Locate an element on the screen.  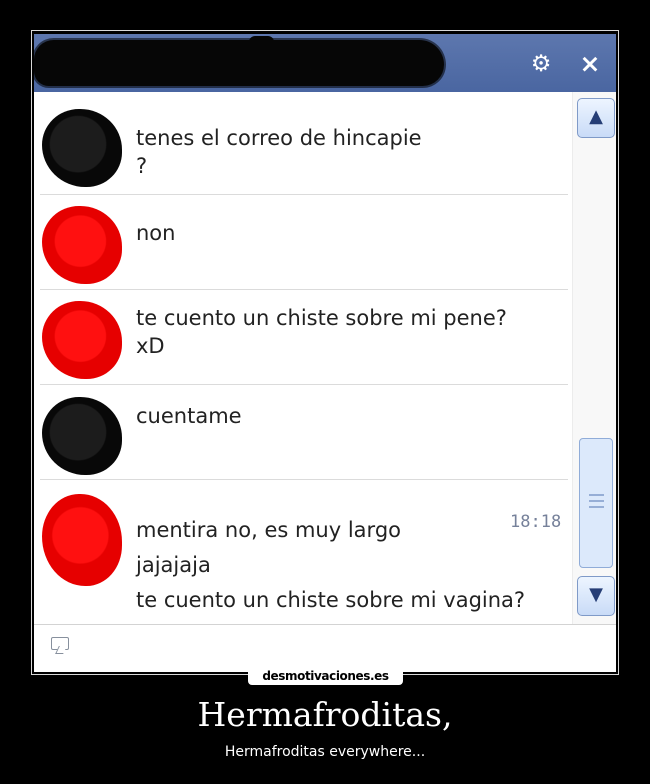
message-text: non is located at coordinates (156, 233).